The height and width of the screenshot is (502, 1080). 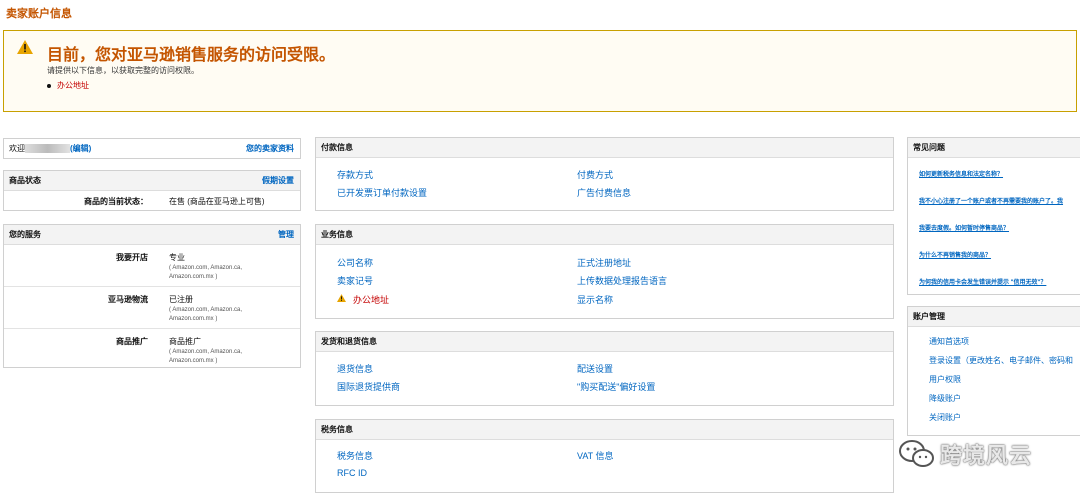 What do you see at coordinates (1004, 360) in the screenshot?
I see `login-settings-link: 登录设置（更改姓名、电子邮件、密码和` at bounding box center [1004, 360].